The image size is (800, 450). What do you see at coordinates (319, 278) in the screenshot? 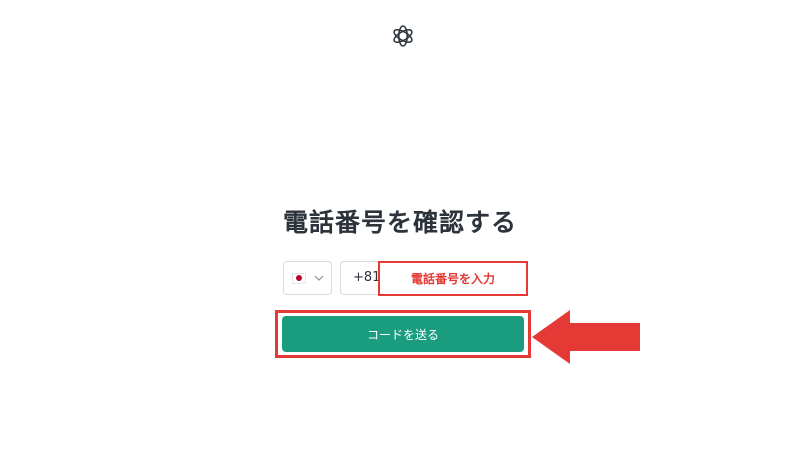
I see `chevron-down-icon` at bounding box center [319, 278].